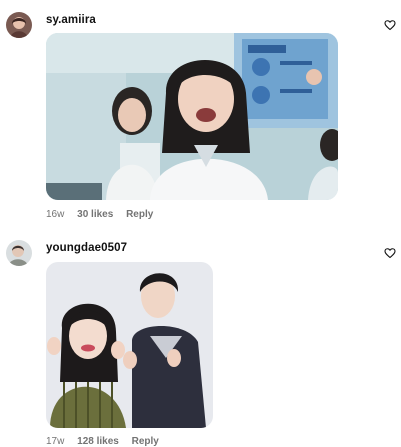 Image resolution: width=401 pixels, height=447 pixels. What do you see at coordinates (71, 20) in the screenshot?
I see `comment-username: sy.amiira` at bounding box center [71, 20].